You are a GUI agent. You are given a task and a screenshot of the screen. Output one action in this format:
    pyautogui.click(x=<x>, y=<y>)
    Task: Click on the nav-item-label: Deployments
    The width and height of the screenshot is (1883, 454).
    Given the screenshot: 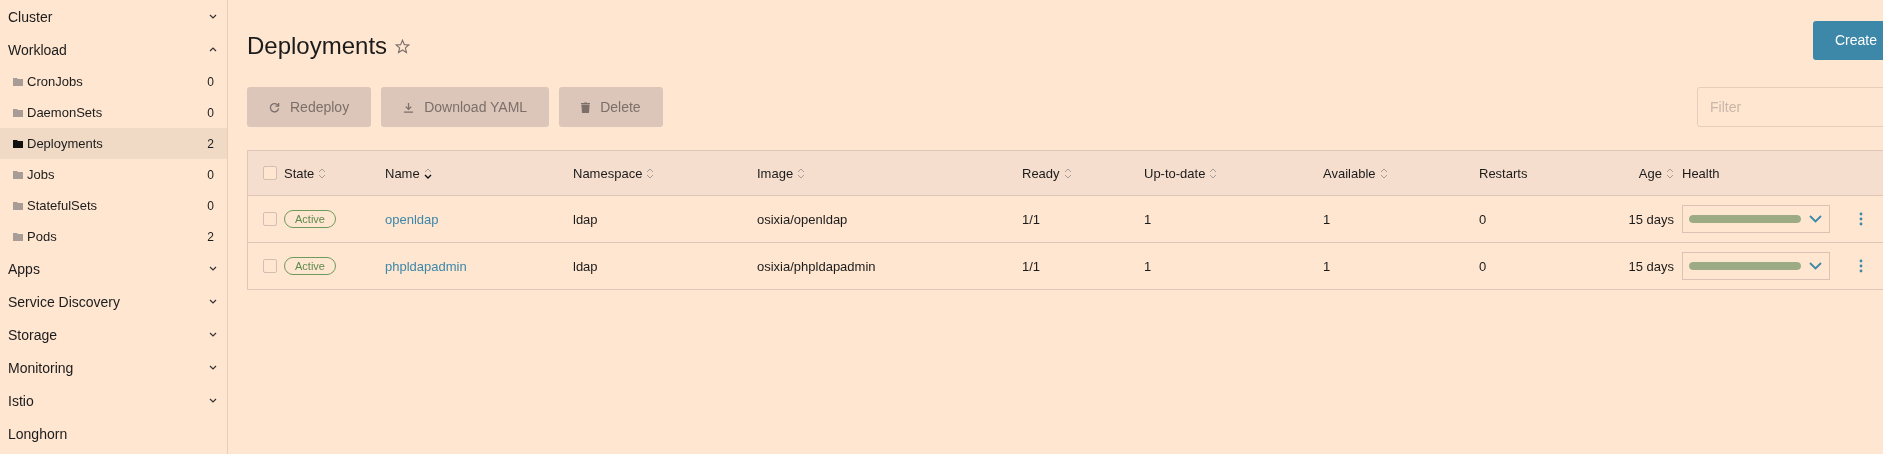 What is the action you would take?
    pyautogui.click(x=65, y=143)
    